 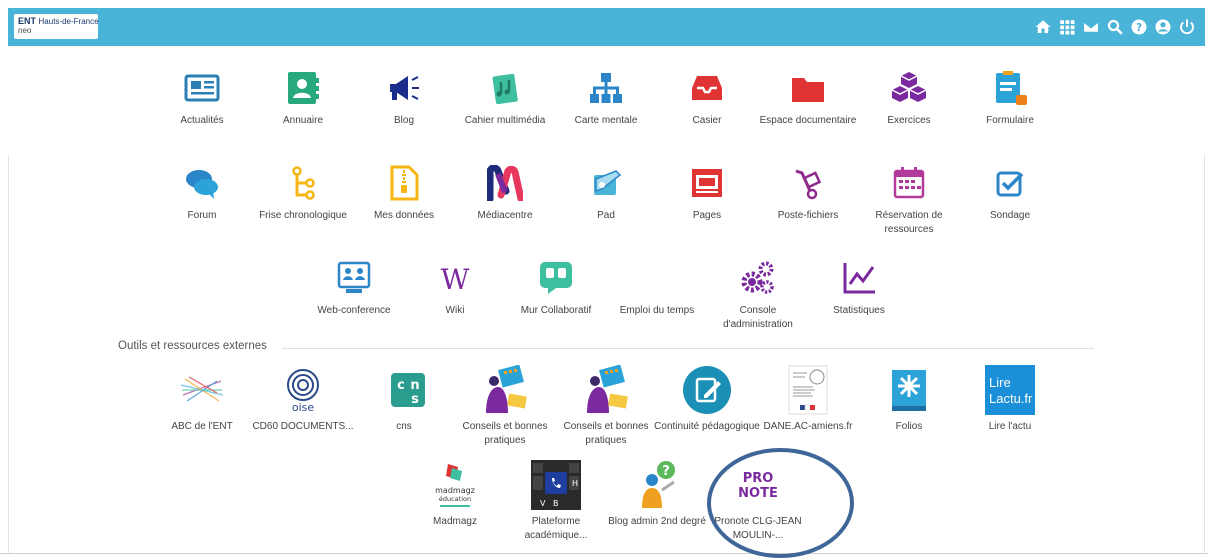 I want to click on inbox-tray-icon, so click(x=707, y=88).